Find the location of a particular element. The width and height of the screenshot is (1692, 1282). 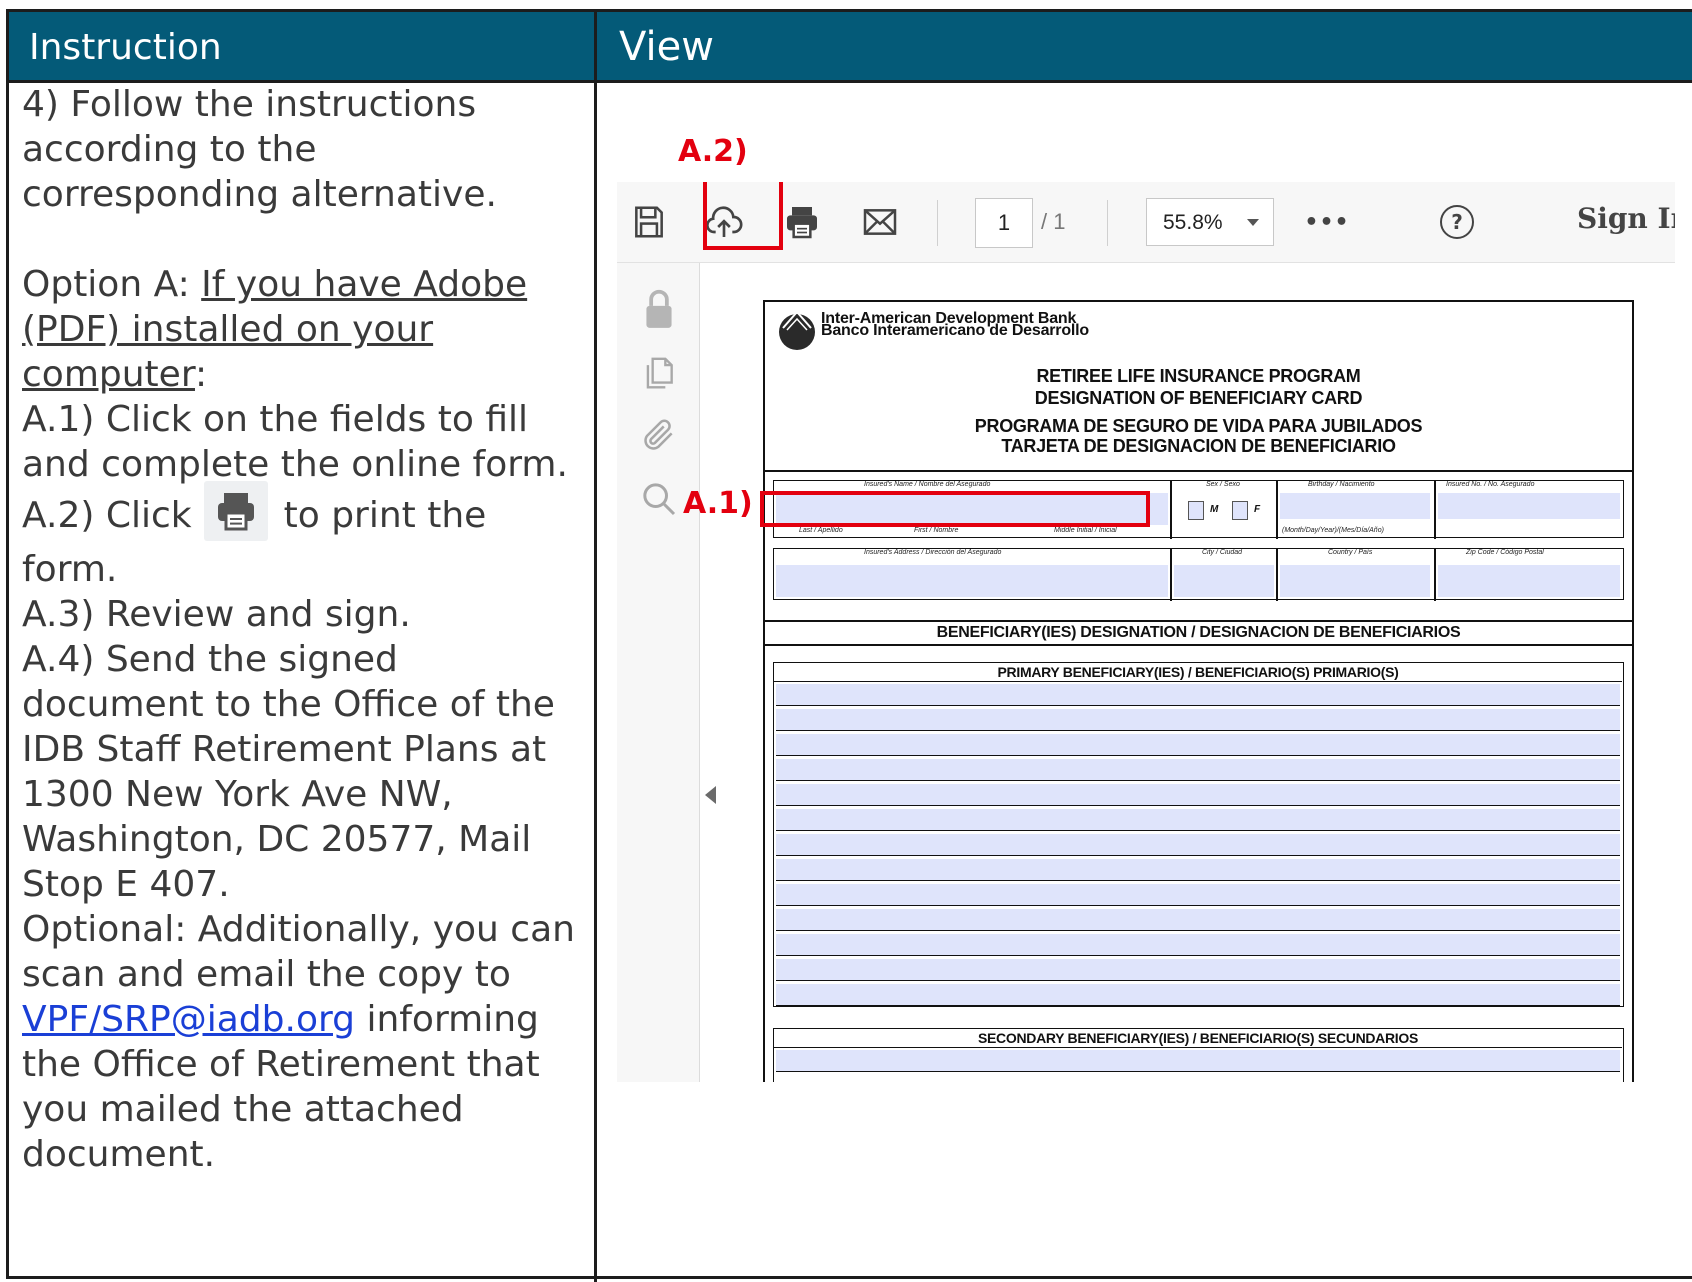

a3-number: A.3) is located at coordinates (58, 614).